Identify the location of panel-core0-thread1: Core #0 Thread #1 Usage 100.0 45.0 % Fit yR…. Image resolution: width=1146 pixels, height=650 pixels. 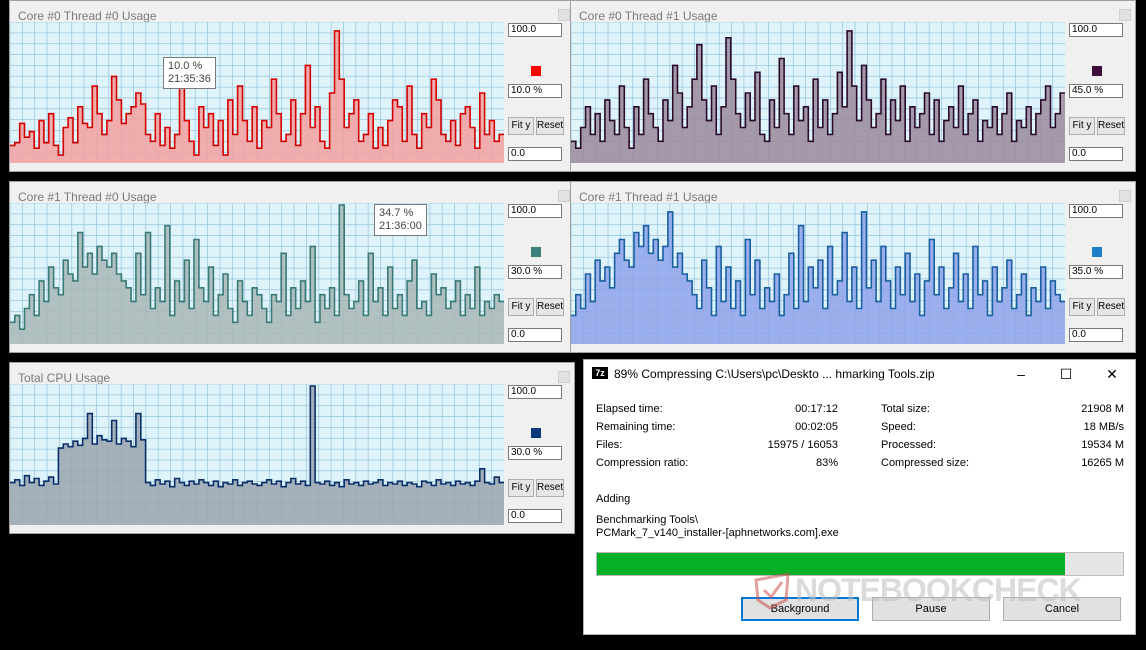
(853, 86).